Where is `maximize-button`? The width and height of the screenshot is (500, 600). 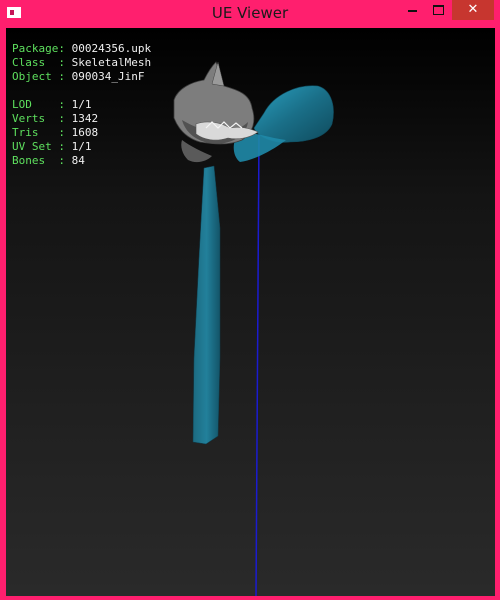
maximize-button is located at coordinates (438, 10).